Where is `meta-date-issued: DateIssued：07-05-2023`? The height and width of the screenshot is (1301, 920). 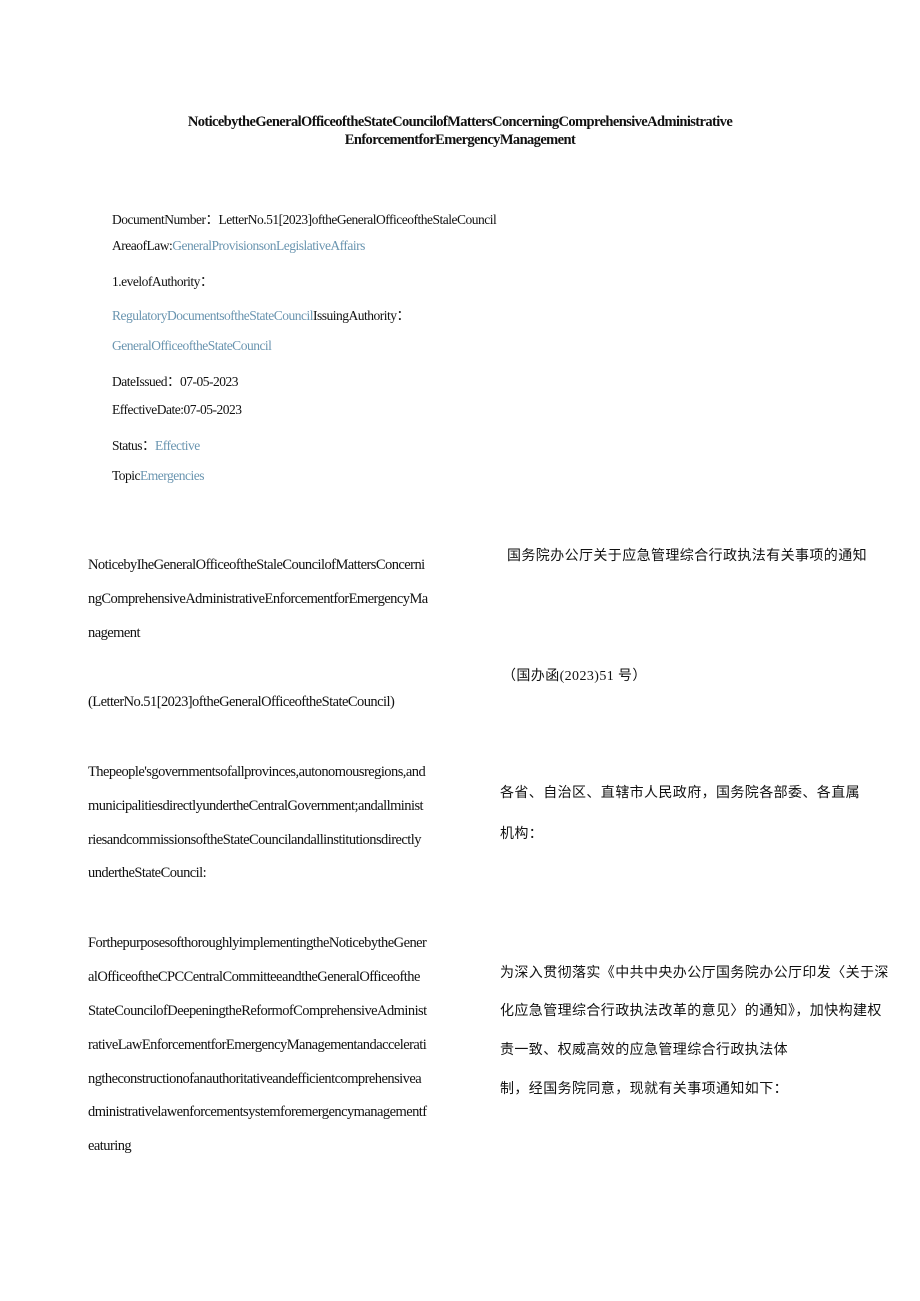 meta-date-issued: DateIssued：07-05-2023 is located at coordinates (175, 380).